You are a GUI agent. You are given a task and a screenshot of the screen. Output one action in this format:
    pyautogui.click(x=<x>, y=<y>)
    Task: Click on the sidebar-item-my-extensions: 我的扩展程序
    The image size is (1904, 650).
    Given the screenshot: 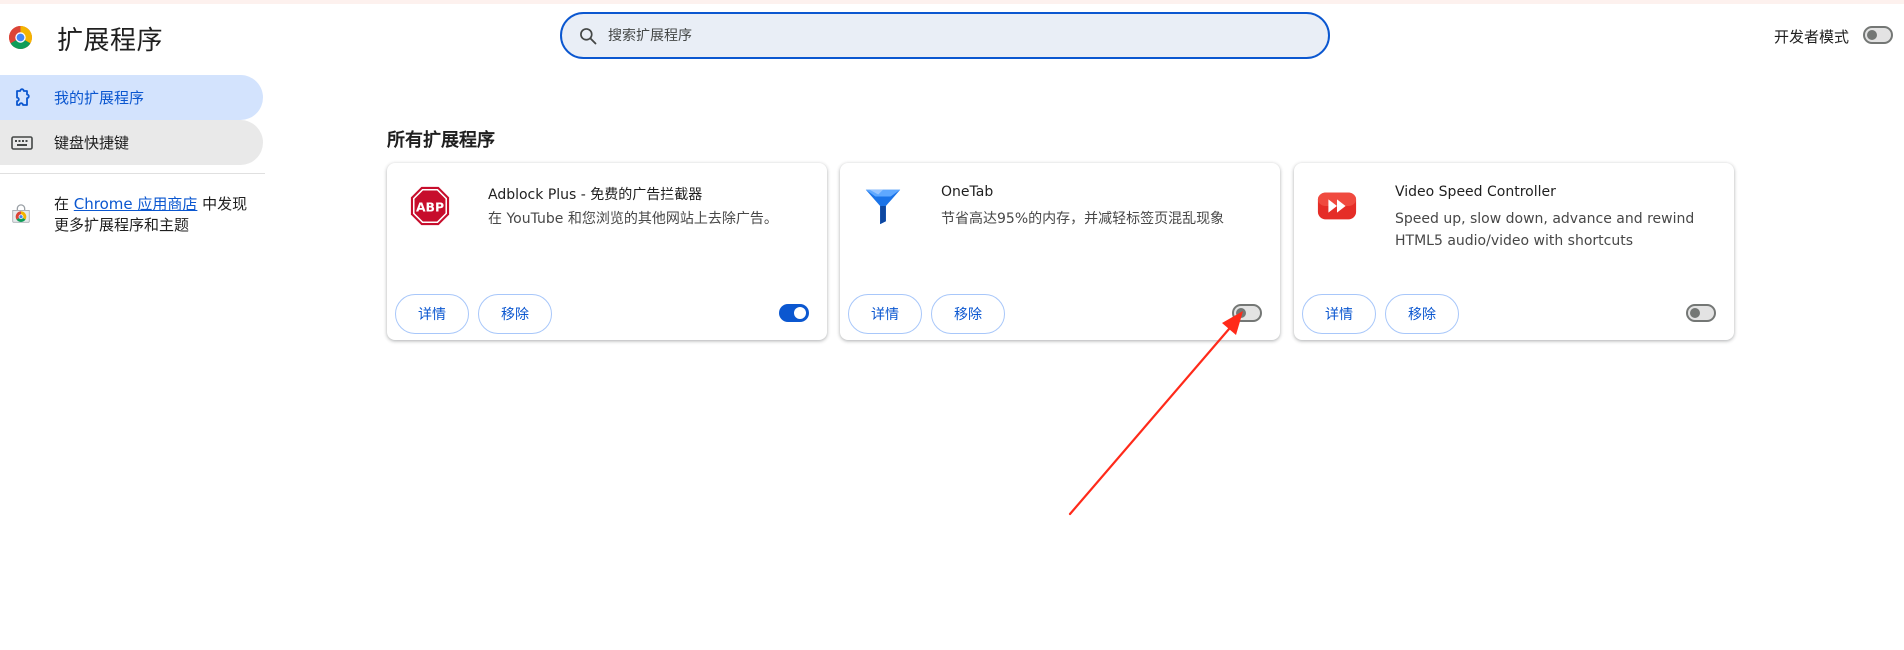 What is the action you would take?
    pyautogui.click(x=131, y=97)
    